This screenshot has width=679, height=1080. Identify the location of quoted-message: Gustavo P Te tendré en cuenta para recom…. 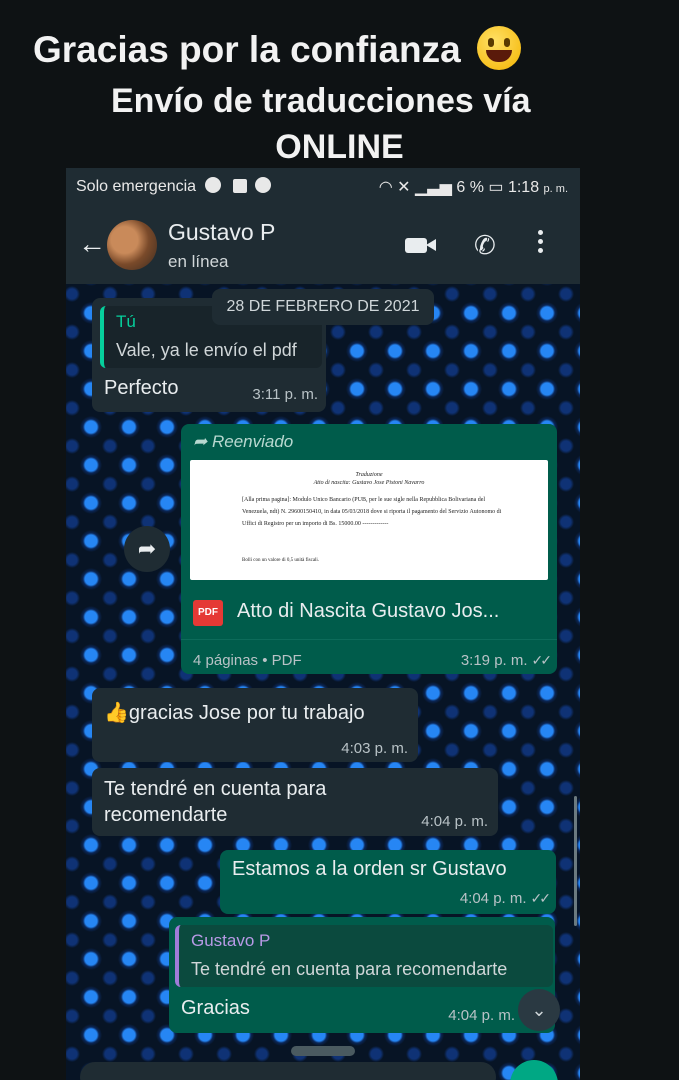
(364, 956).